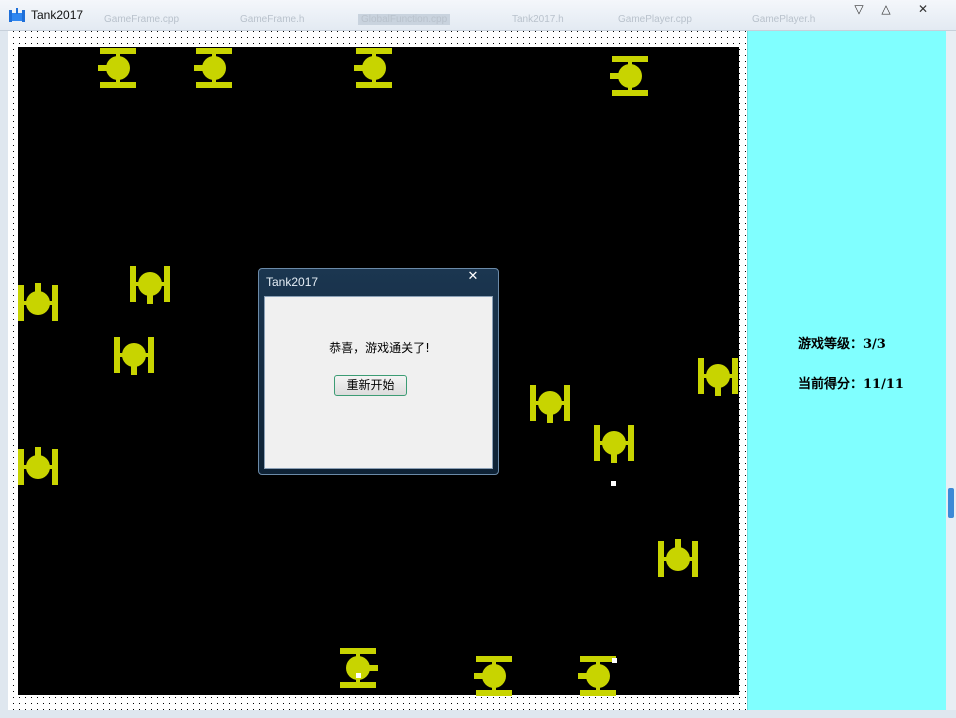 This screenshot has height=718, width=956. I want to click on dialog-close-button: ✕, so click(473, 278).